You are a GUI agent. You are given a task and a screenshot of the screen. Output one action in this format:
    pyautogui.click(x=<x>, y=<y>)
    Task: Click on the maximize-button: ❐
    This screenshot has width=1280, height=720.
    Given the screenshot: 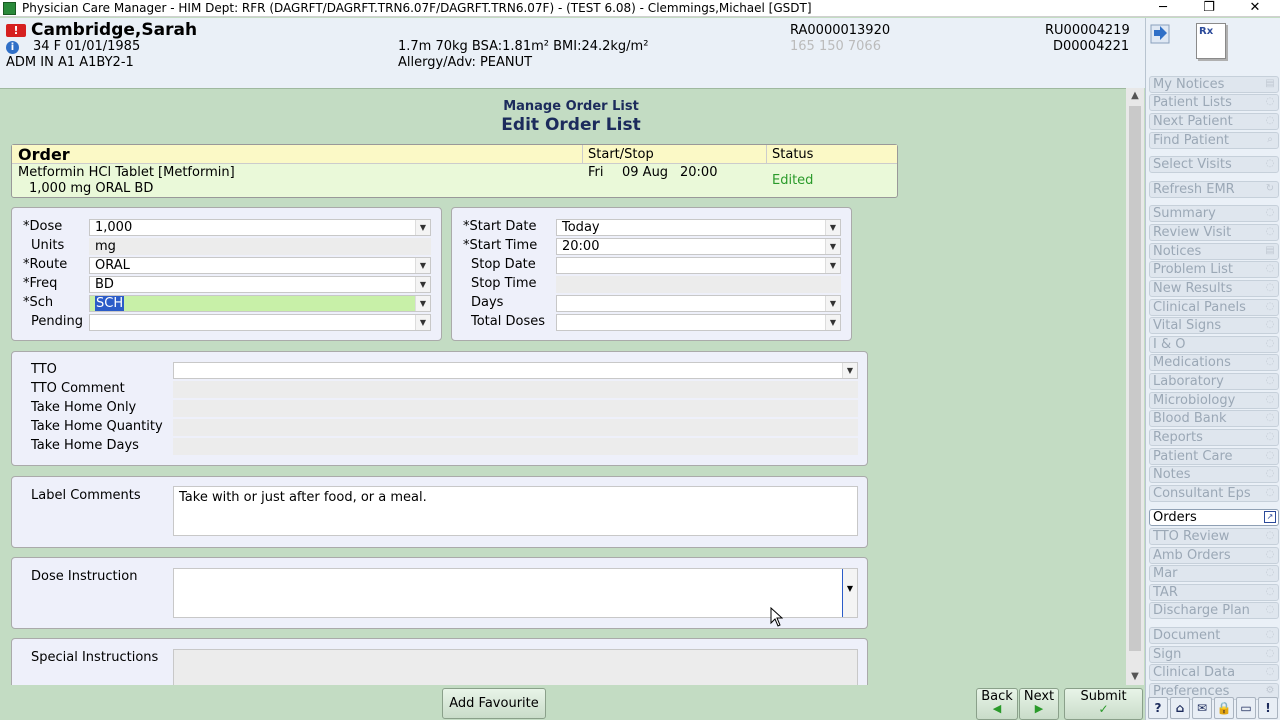 What is the action you would take?
    pyautogui.click(x=1209, y=8)
    